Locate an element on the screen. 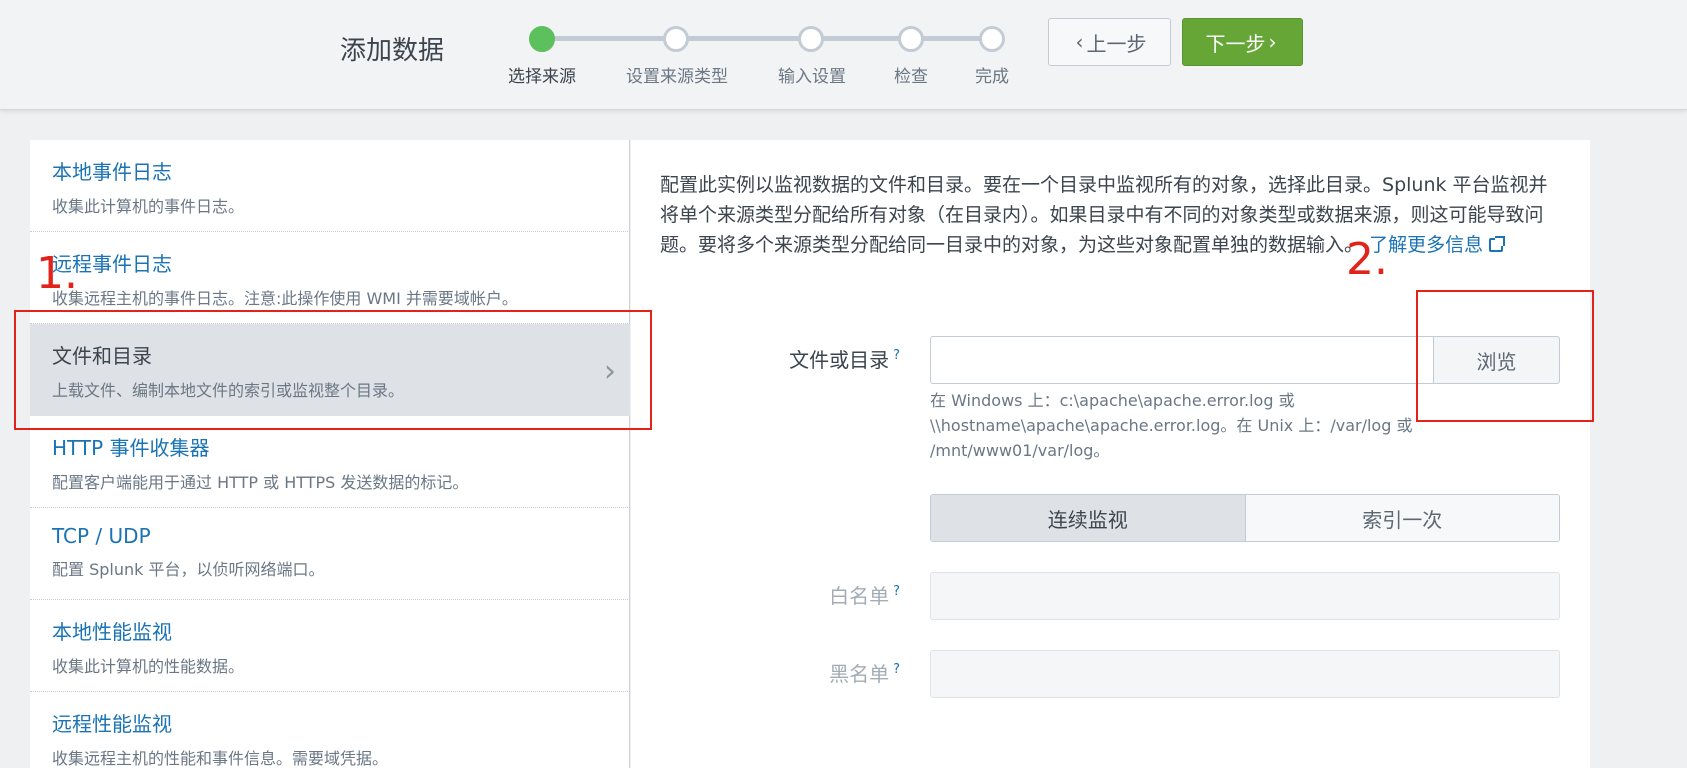 The width and height of the screenshot is (1687, 768). source-item-local-event-log: 本地事件日志 收集此计算机的事件日志。 is located at coordinates (330, 186).